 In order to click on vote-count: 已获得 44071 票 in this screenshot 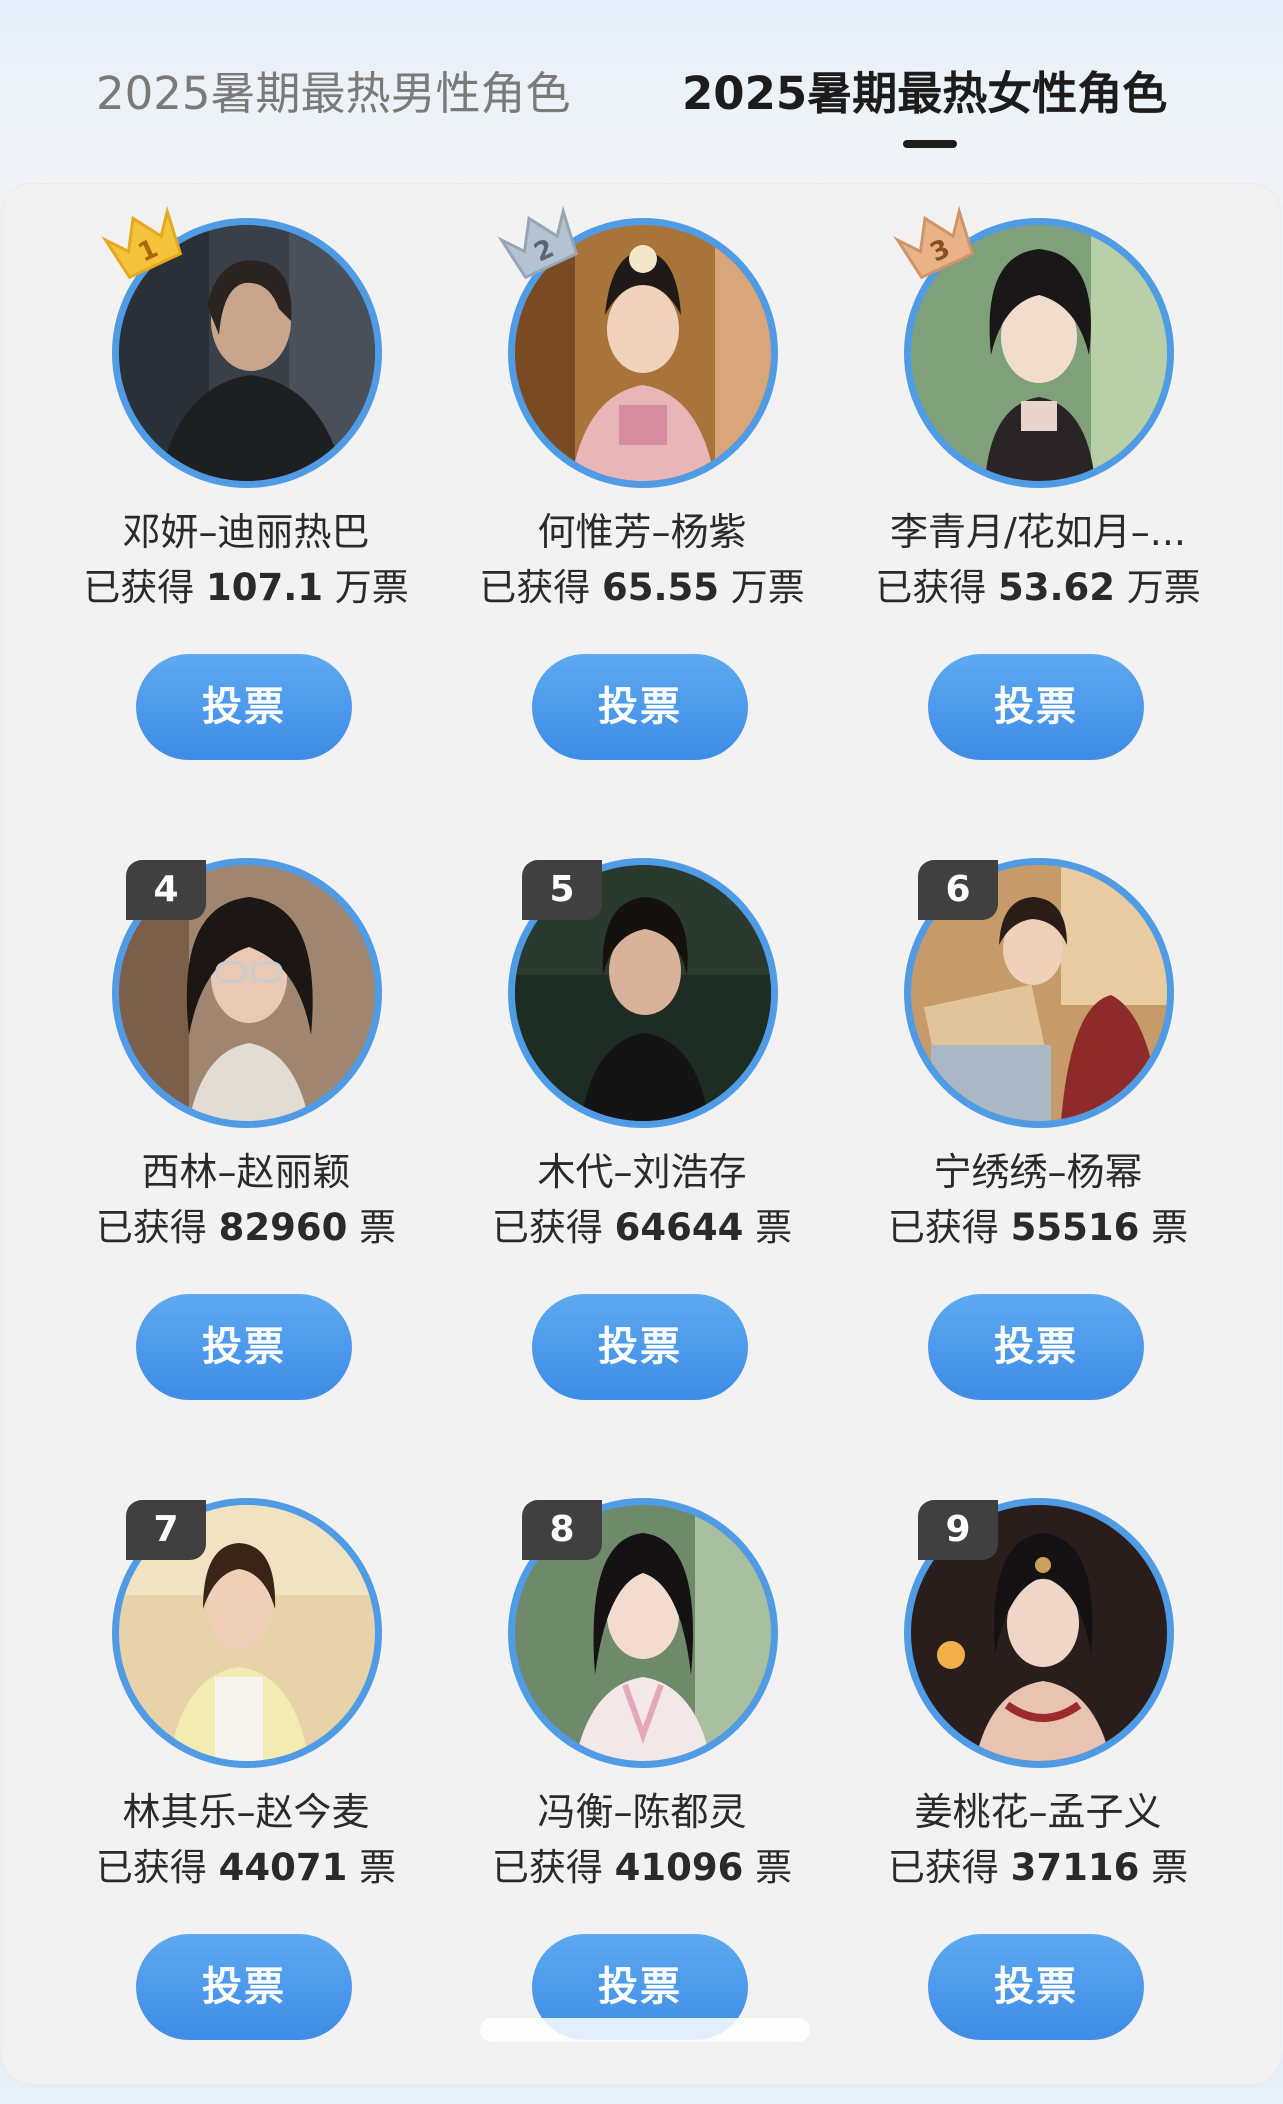, I will do `click(246, 1868)`.